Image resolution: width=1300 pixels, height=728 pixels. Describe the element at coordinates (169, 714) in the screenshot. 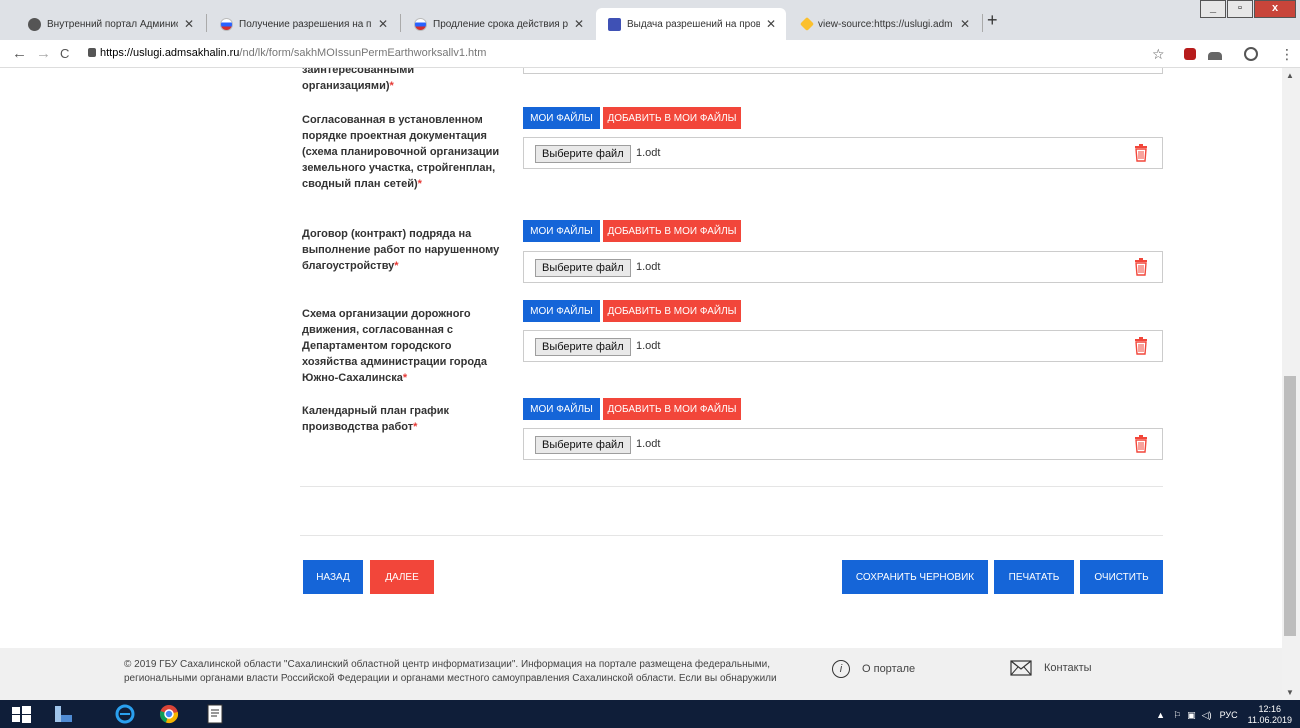

I see `chrome-icon` at that location.